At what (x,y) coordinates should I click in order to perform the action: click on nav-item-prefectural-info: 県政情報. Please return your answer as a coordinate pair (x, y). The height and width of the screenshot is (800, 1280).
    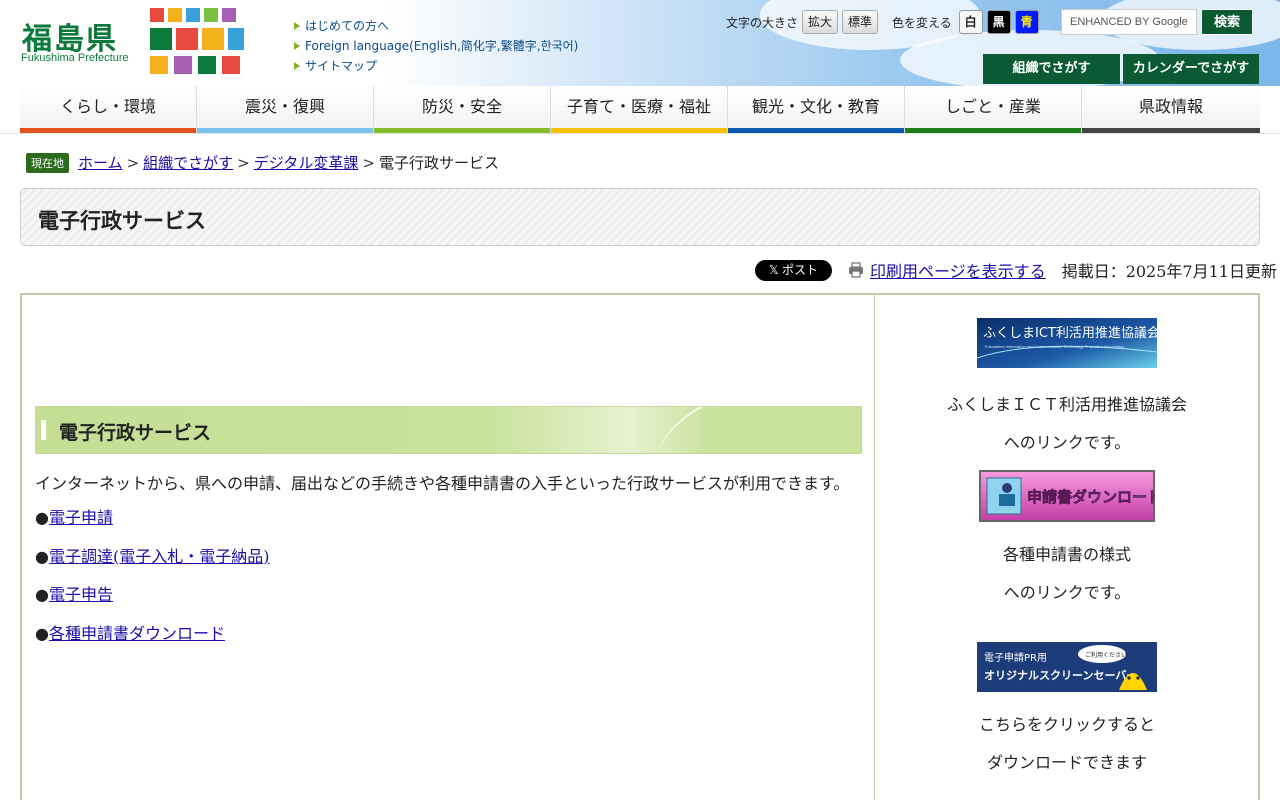
    Looking at the image, I should click on (1171, 109).